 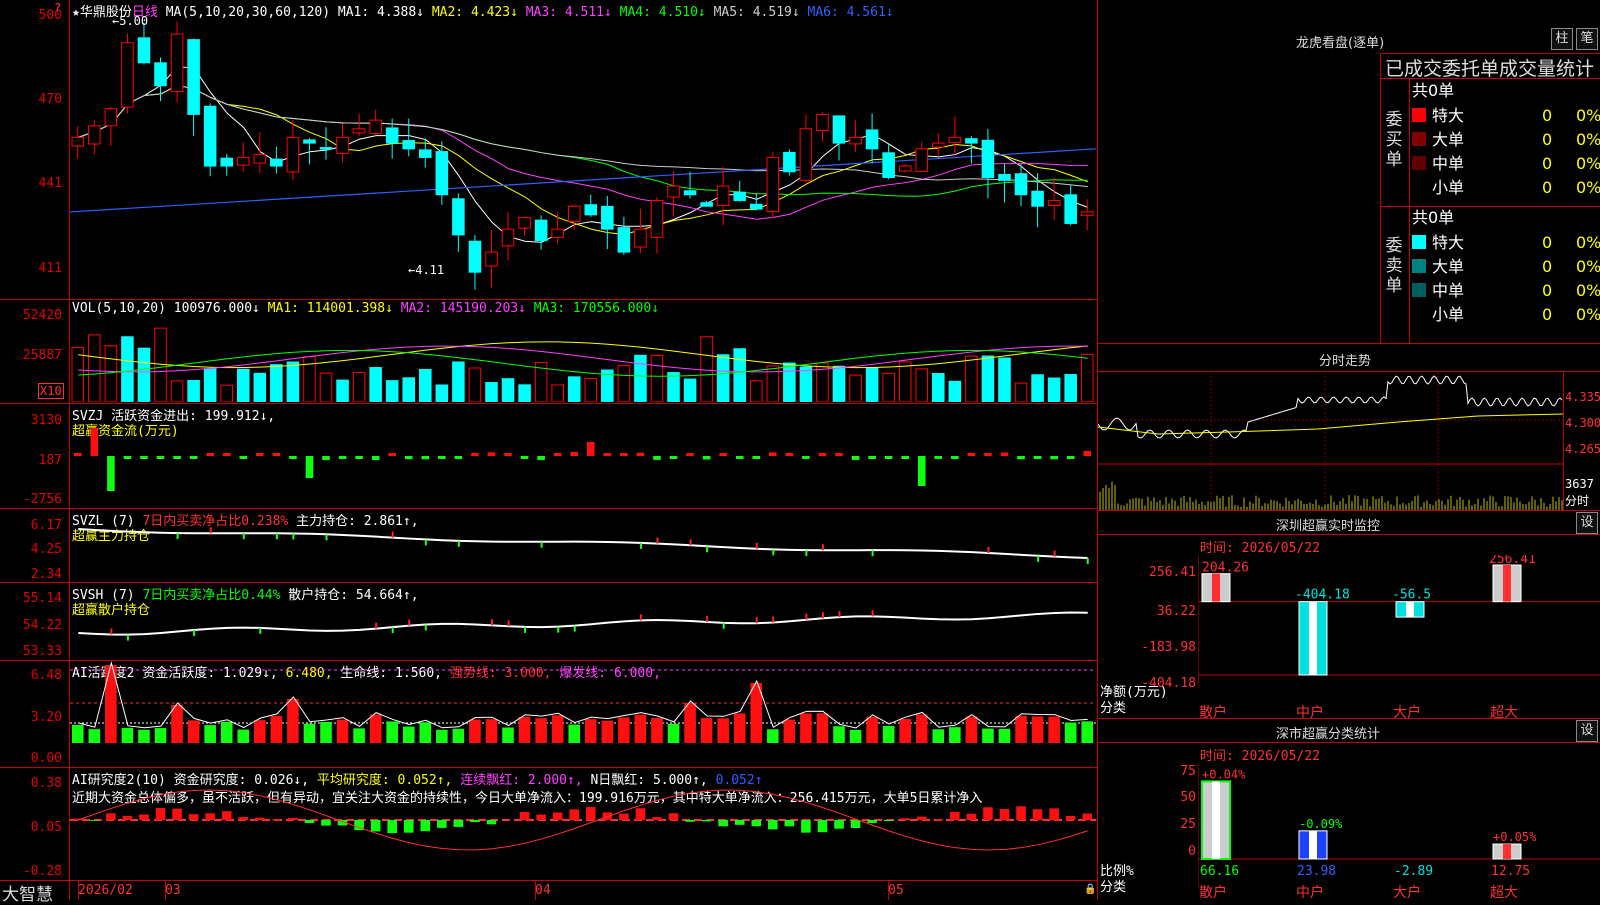 I want to click on sz-class-settings-button: 设, so click(x=1587, y=731).